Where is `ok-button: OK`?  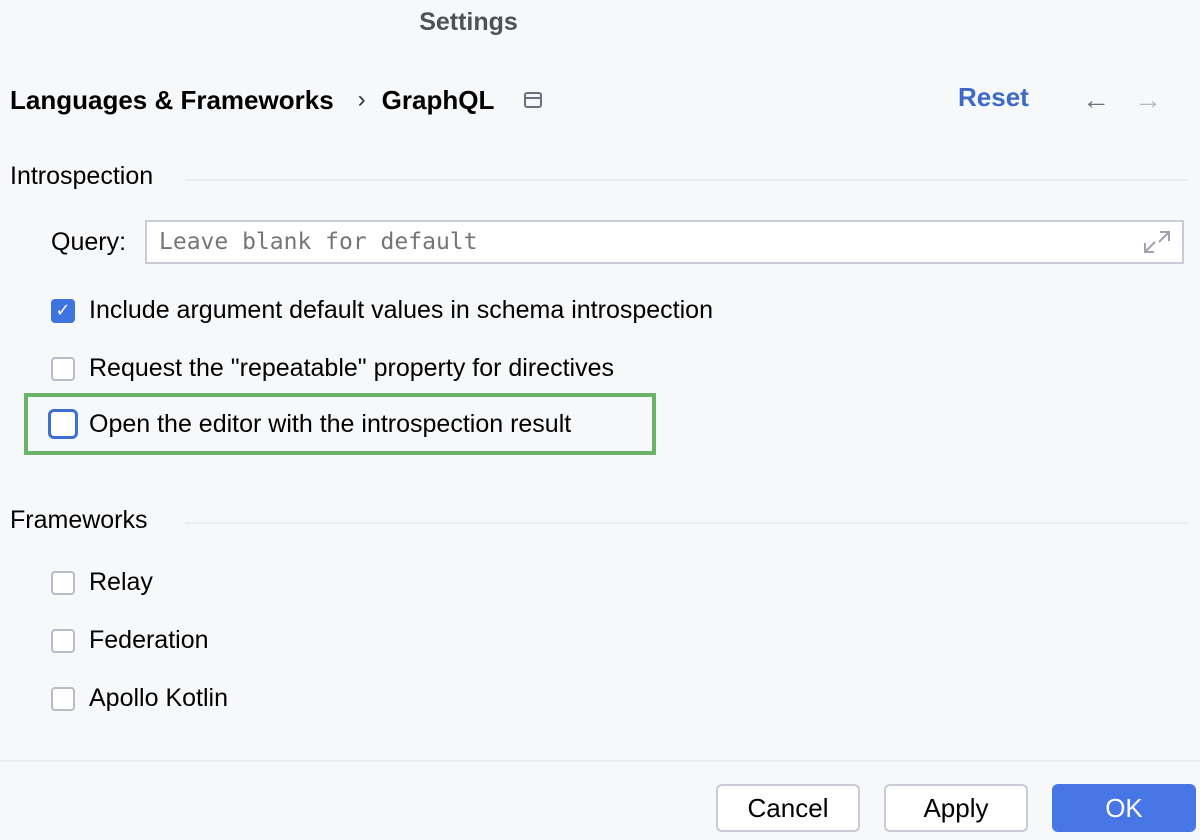
ok-button: OK is located at coordinates (1124, 808).